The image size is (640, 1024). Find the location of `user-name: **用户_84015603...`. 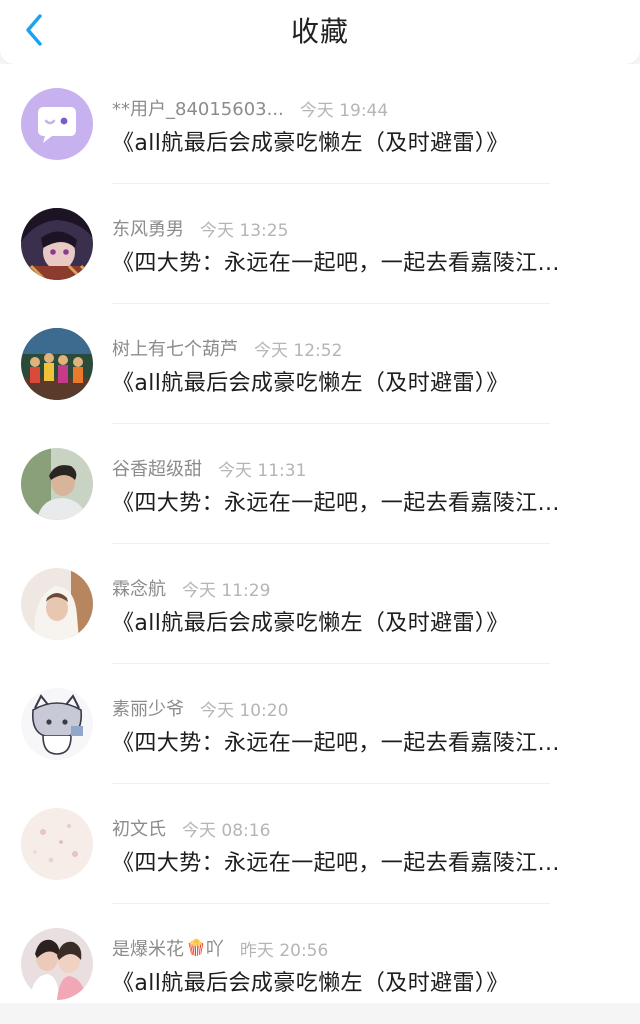

user-name: **用户_84015603... is located at coordinates (198, 108).